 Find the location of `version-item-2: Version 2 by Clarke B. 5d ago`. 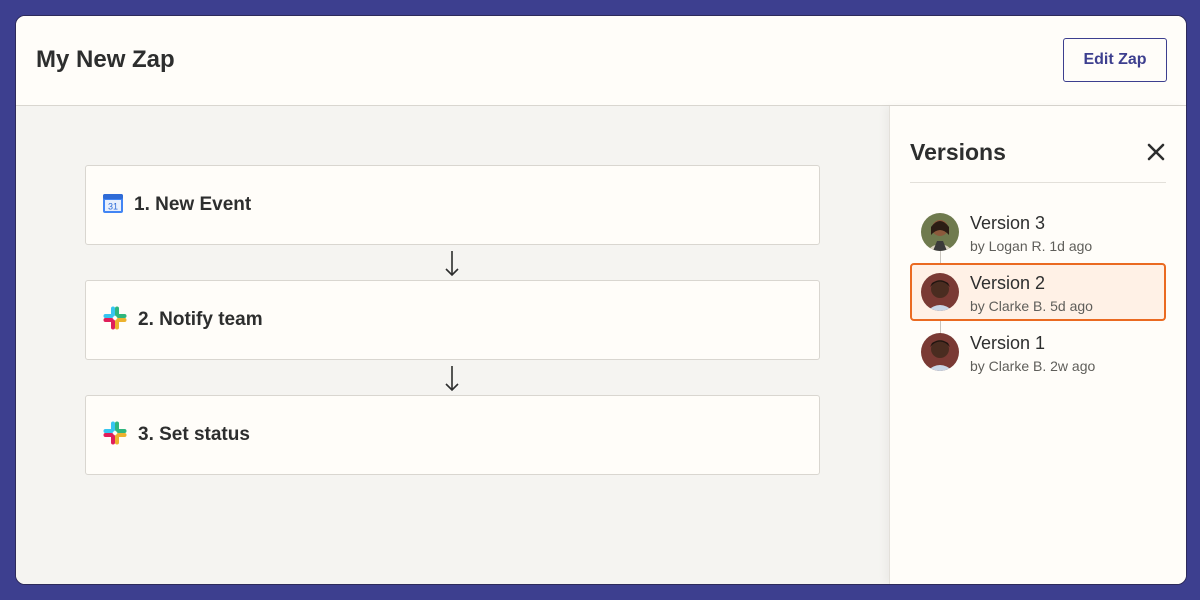

version-item-2: Version 2 by Clarke B. 5d ago is located at coordinates (1038, 292).